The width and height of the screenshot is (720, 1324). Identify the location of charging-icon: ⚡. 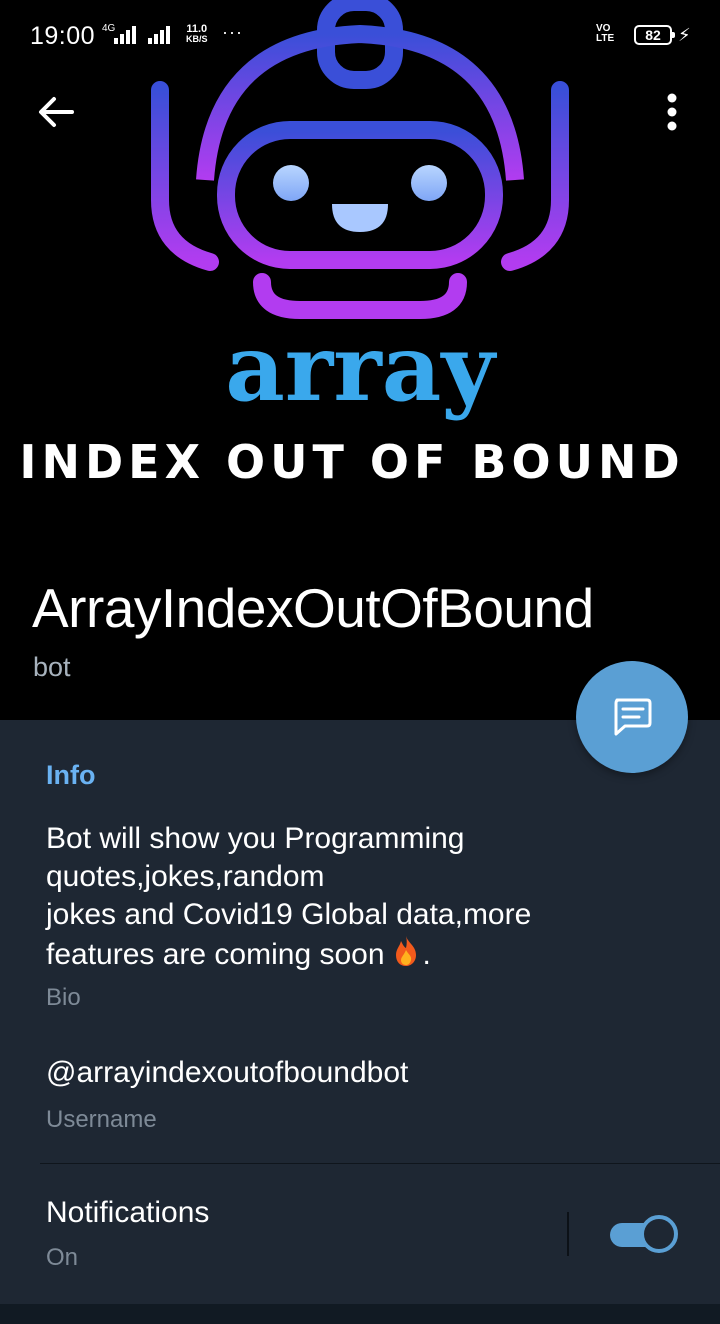
(684, 35).